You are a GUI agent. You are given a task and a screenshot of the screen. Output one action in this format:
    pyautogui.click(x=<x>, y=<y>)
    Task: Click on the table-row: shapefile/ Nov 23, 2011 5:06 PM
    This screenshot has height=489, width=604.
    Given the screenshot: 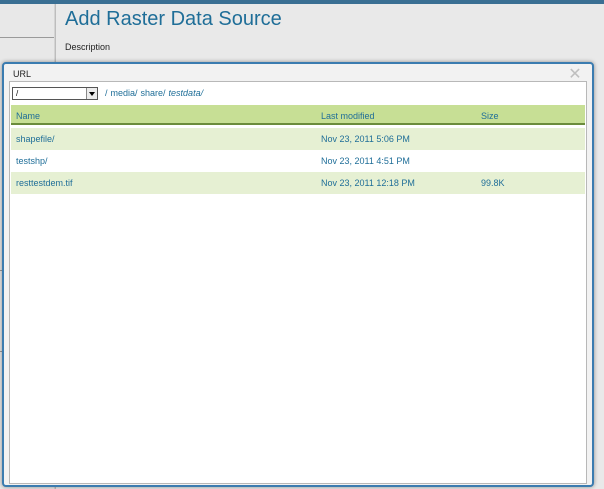 What is the action you would take?
    pyautogui.click(x=298, y=139)
    